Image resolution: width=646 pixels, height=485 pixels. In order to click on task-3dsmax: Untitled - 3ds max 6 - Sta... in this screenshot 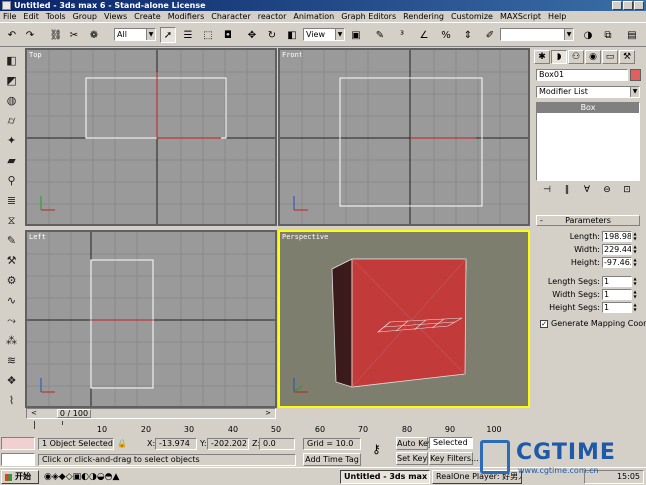, I will do `click(385, 477)`.